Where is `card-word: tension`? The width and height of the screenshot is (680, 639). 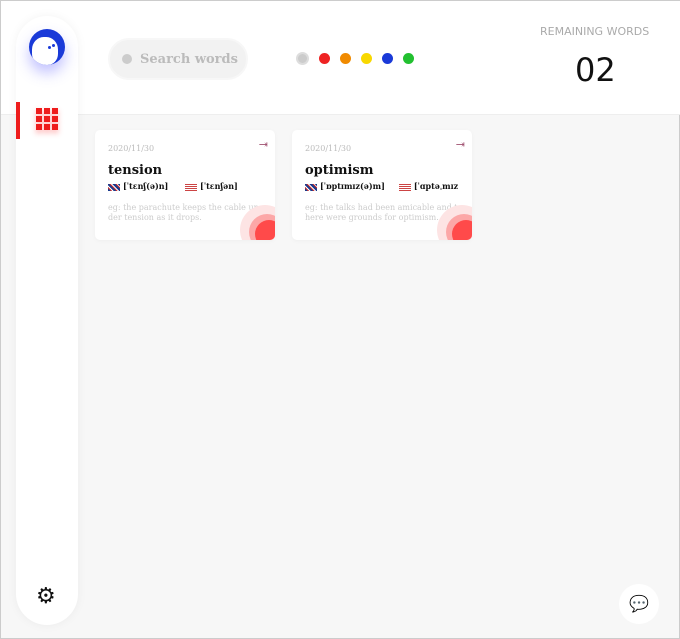
card-word: tension is located at coordinates (135, 170).